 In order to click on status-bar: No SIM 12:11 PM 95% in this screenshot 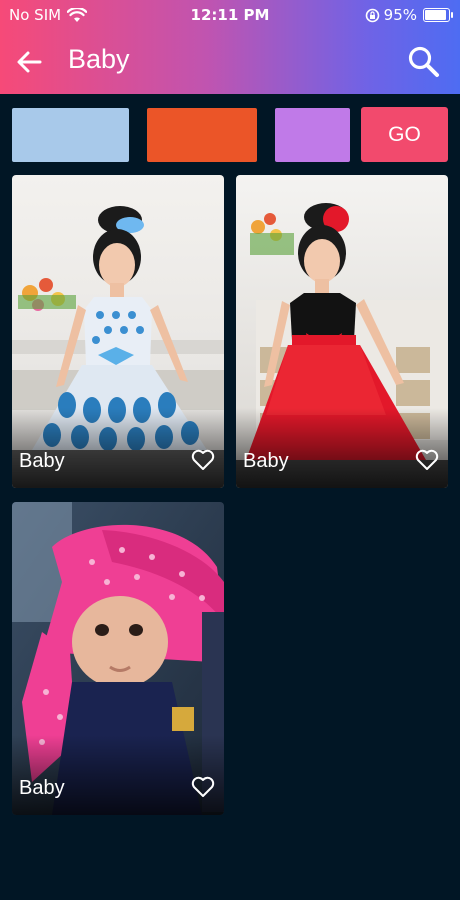, I will do `click(230, 15)`.